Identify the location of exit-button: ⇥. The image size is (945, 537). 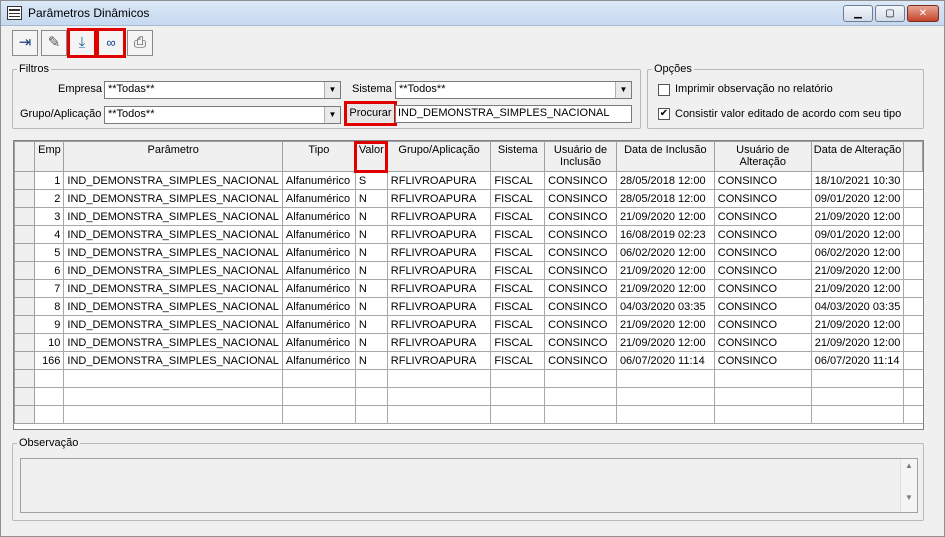
(25, 43).